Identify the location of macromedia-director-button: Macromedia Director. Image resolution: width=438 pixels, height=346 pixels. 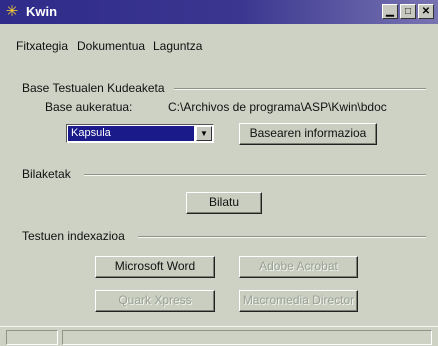
(298, 301).